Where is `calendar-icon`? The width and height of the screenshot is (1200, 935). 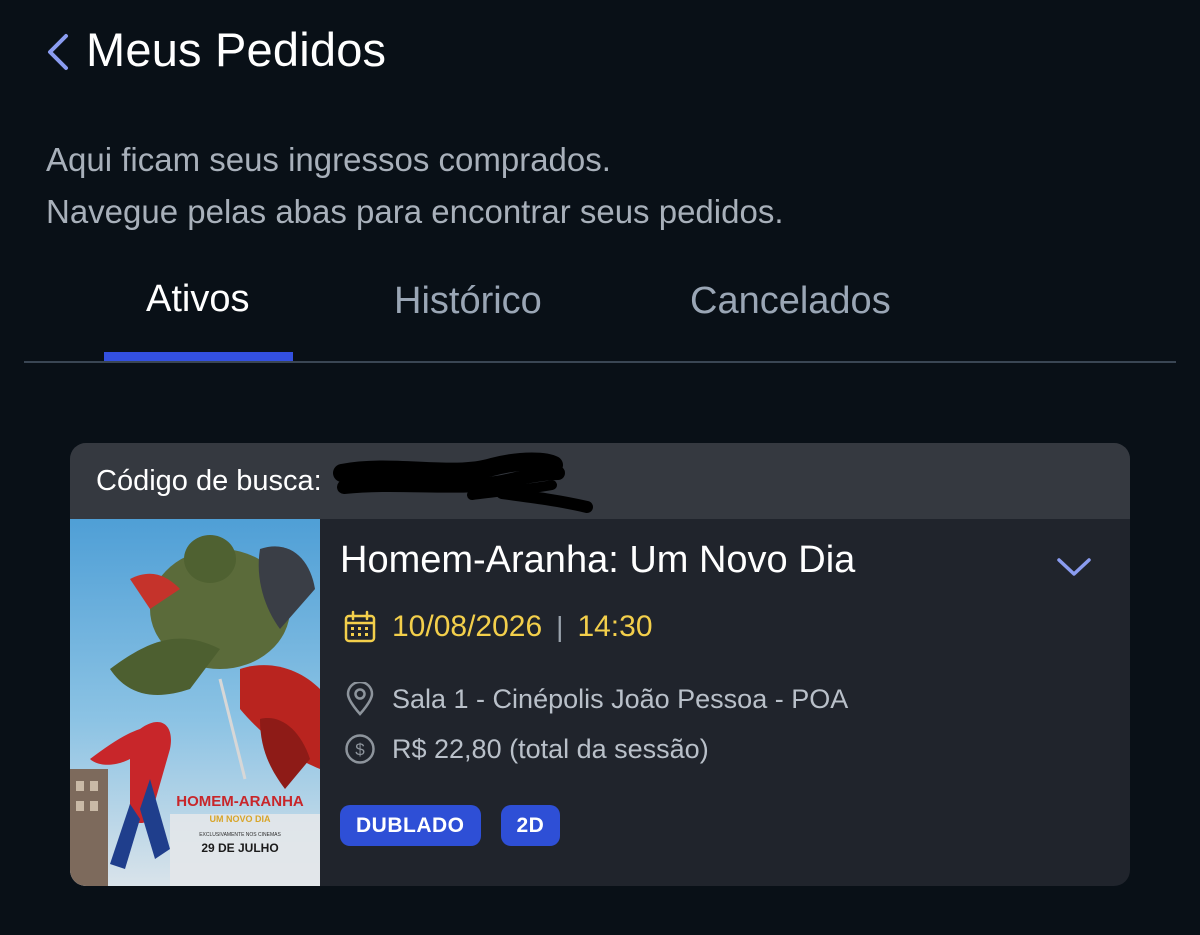
calendar-icon is located at coordinates (360, 627).